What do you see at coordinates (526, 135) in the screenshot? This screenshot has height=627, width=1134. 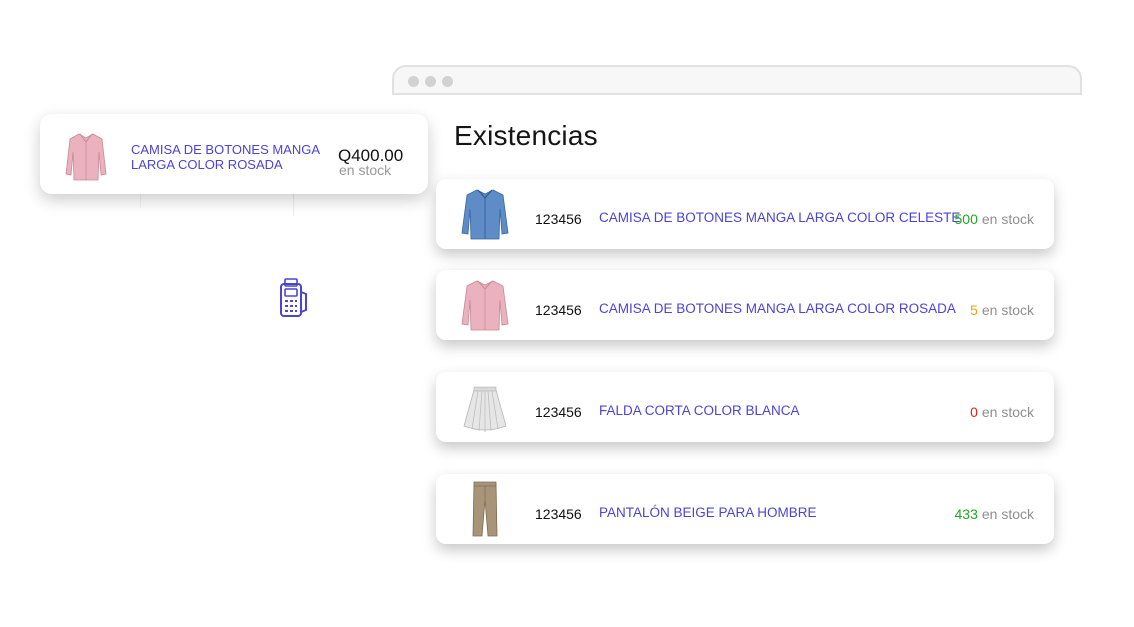 I see `page-title: Existencias` at bounding box center [526, 135].